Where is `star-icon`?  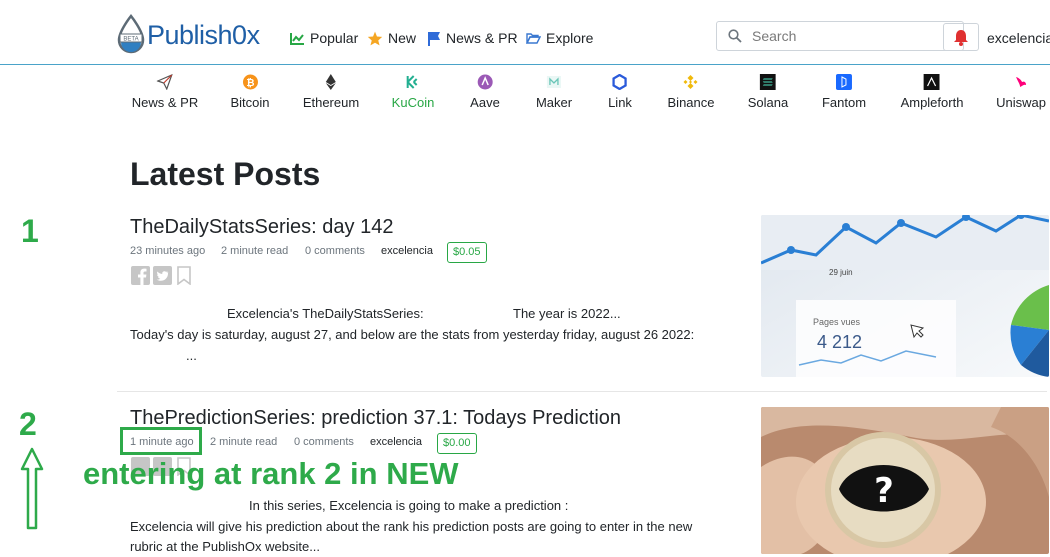
star-icon is located at coordinates (375, 38).